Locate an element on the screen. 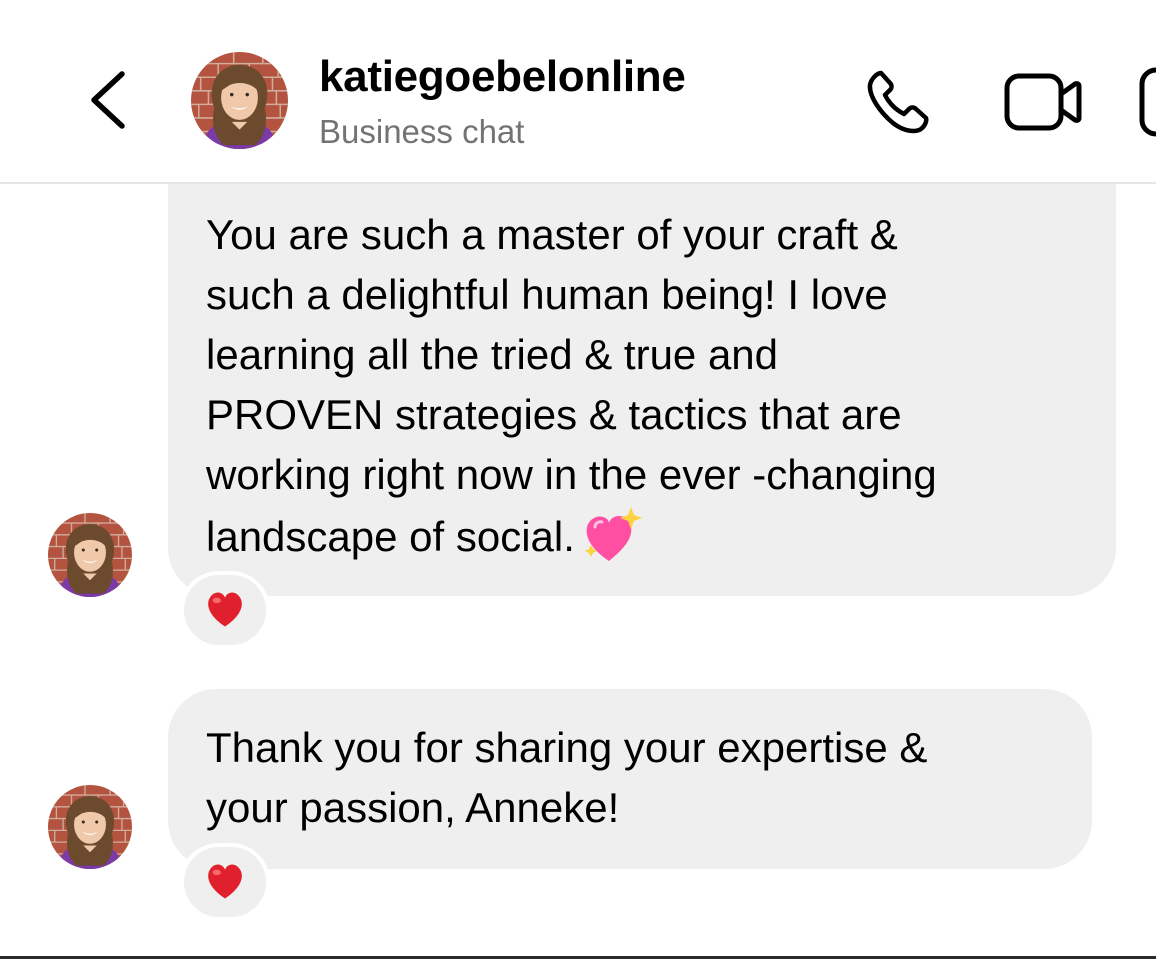 The width and height of the screenshot is (1156, 959). chat-type-label: Business chat is located at coordinates (422, 131).